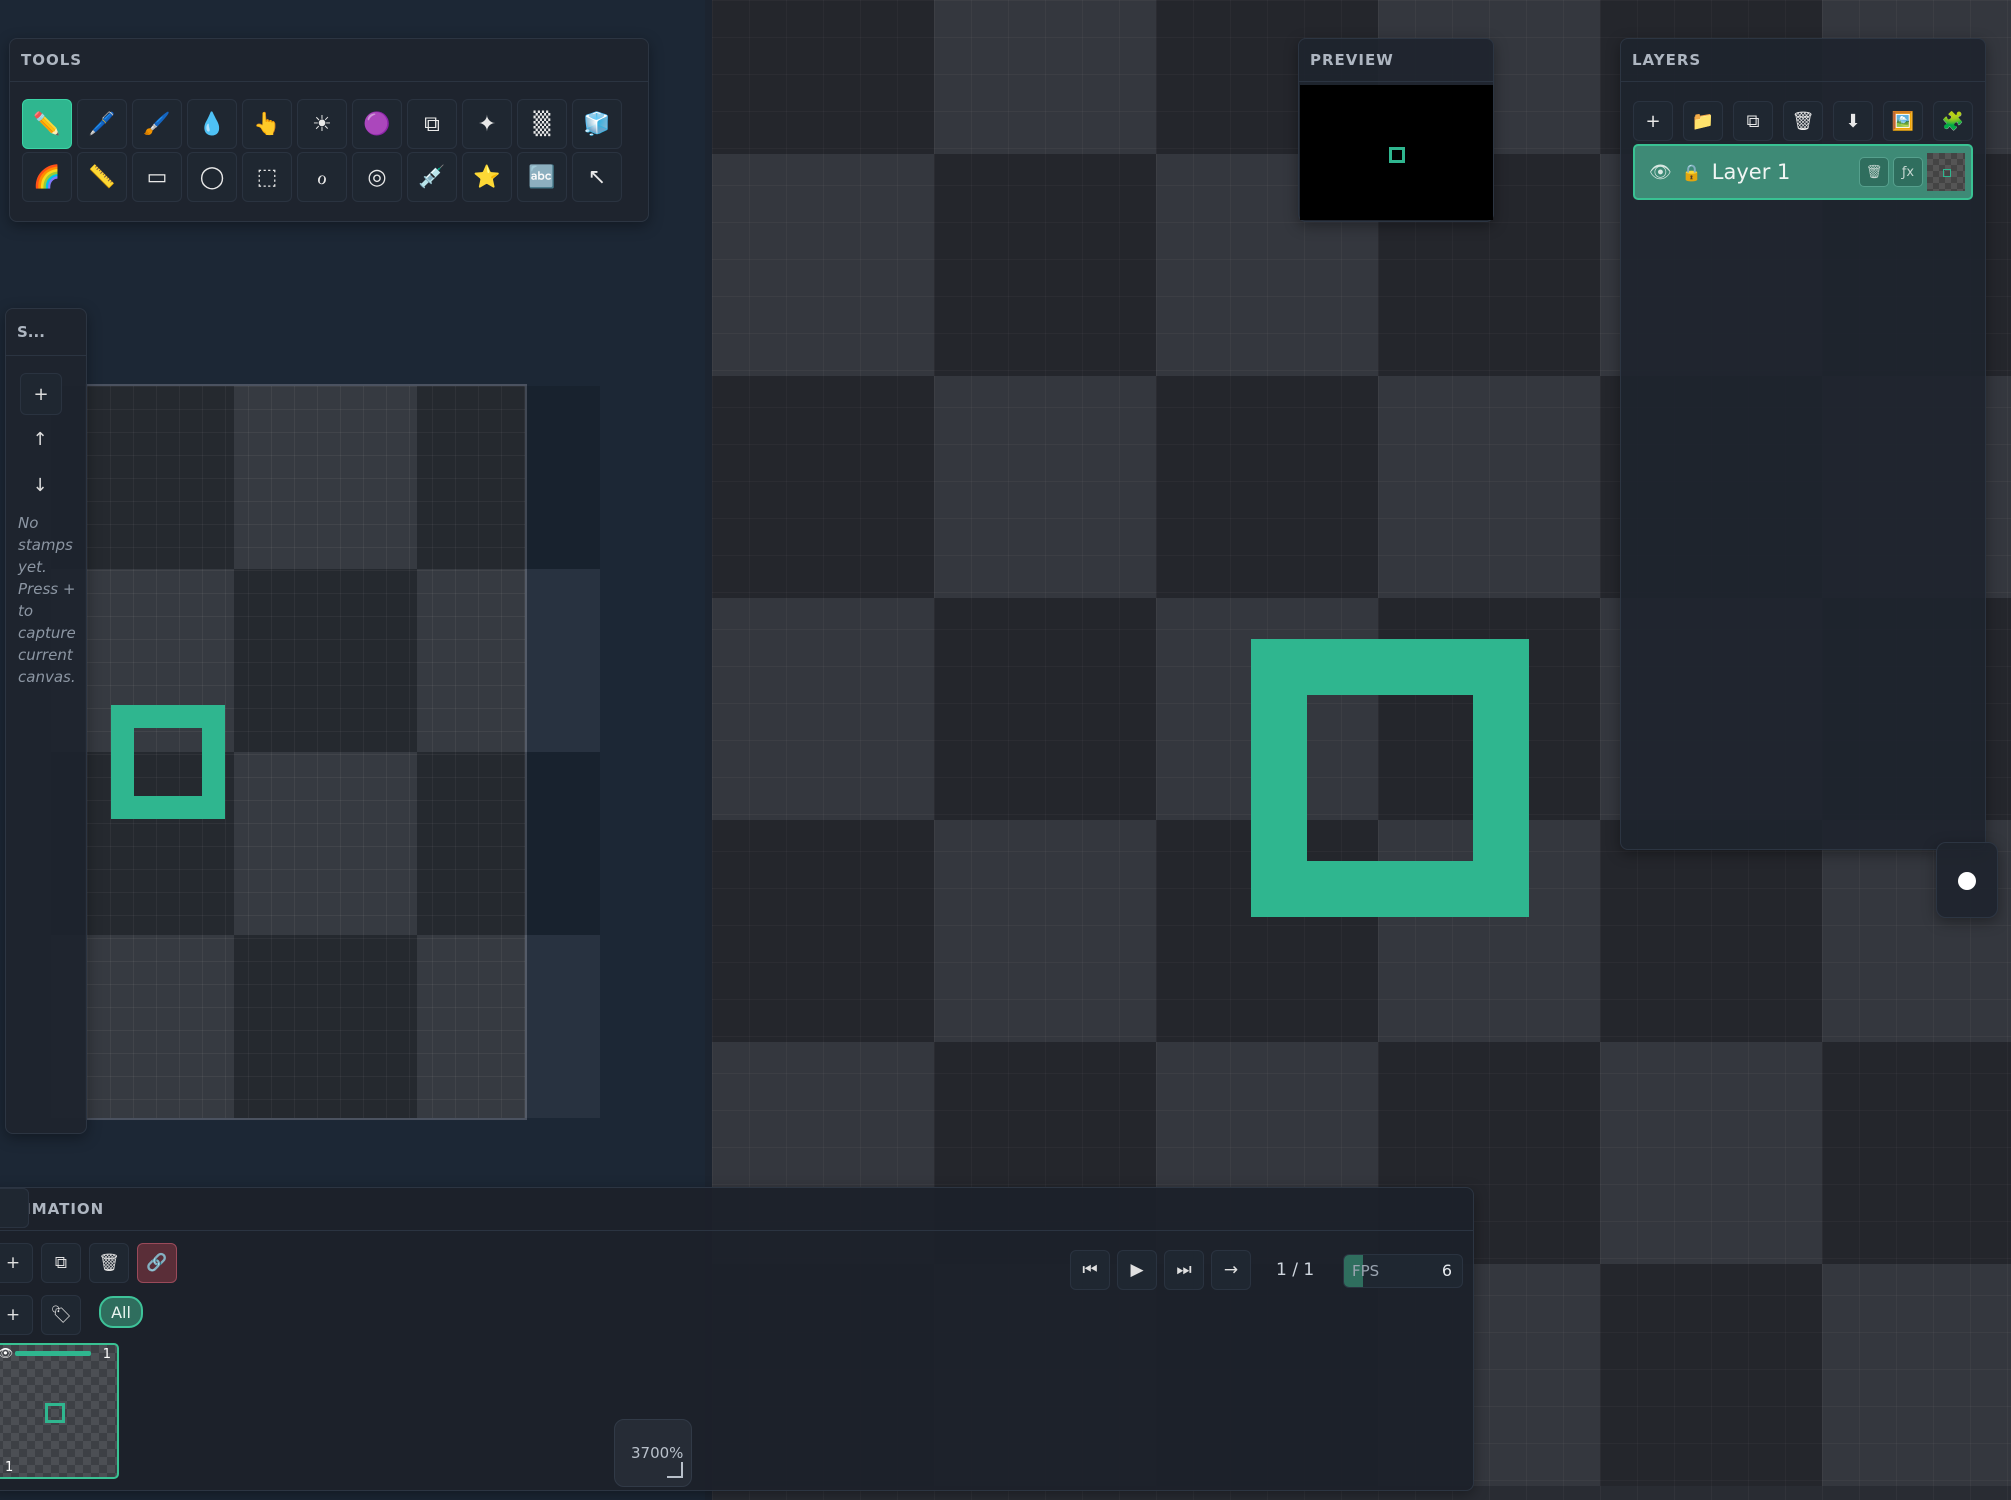 The height and width of the screenshot is (1500, 2011). I want to click on preview-panel: PREVIEW, so click(1396, 130).